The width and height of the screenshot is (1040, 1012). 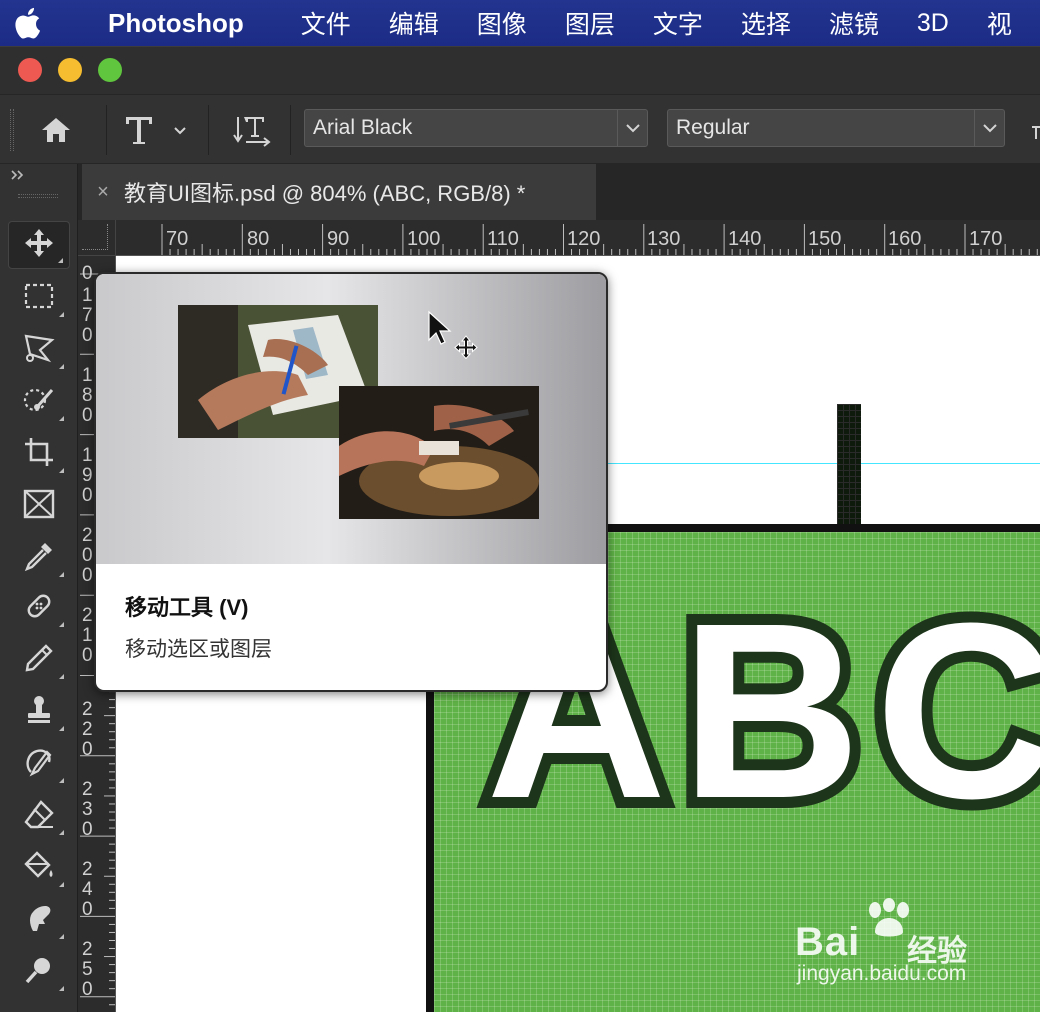 I want to click on toggle-text-orientation-icon, so click(x=252, y=130).